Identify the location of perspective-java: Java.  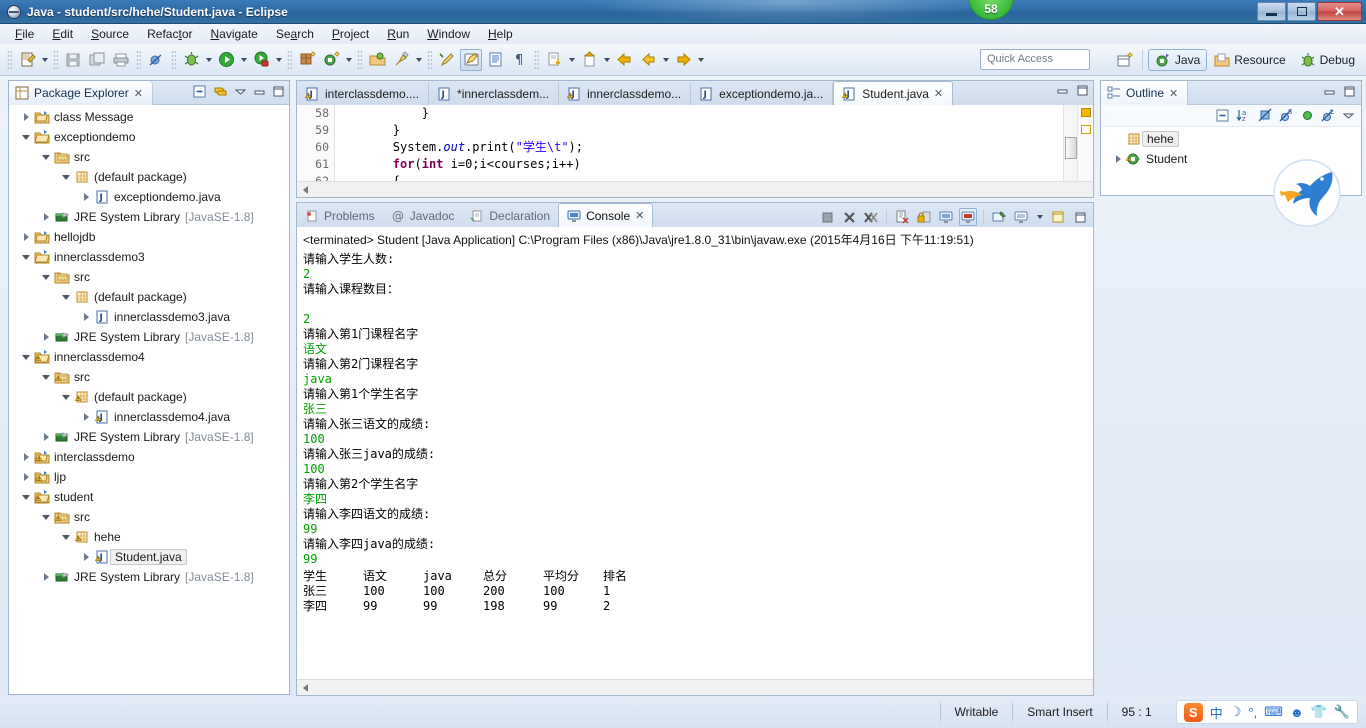
(1177, 60).